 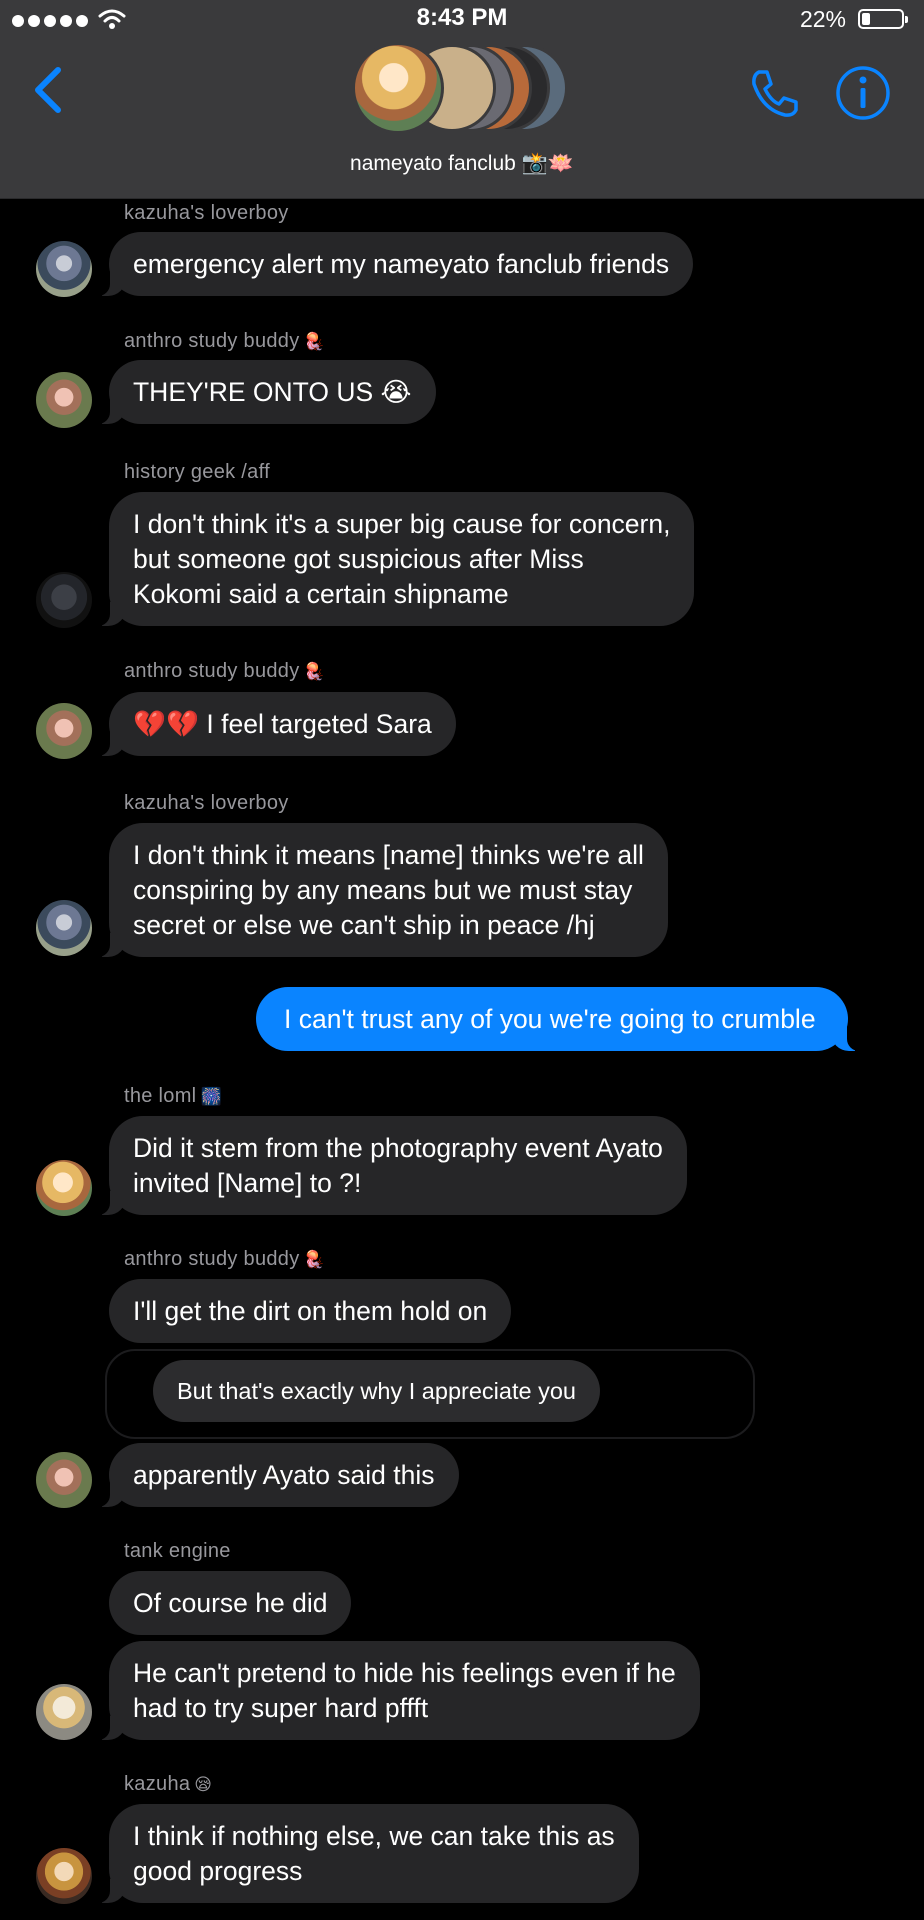 What do you see at coordinates (376, 1391) in the screenshot?
I see `quoted-message-bubble: But that's exactly why I appreciate you` at bounding box center [376, 1391].